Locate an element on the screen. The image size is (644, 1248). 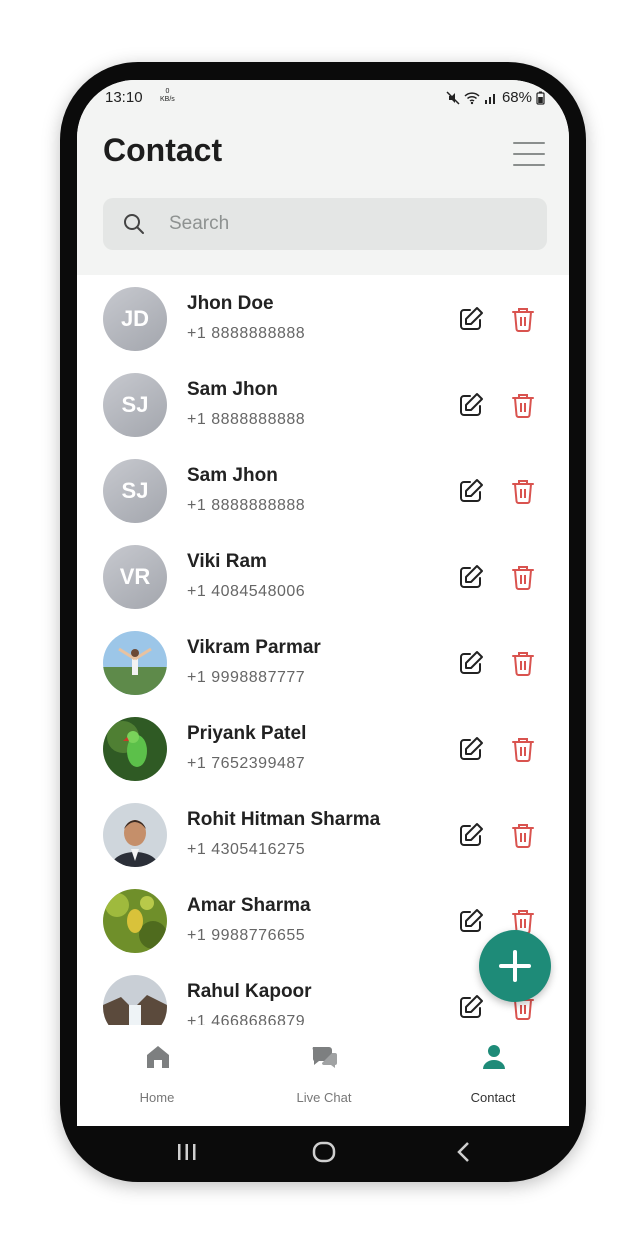
nav-contact: Contact is located at coordinates (493, 1073).